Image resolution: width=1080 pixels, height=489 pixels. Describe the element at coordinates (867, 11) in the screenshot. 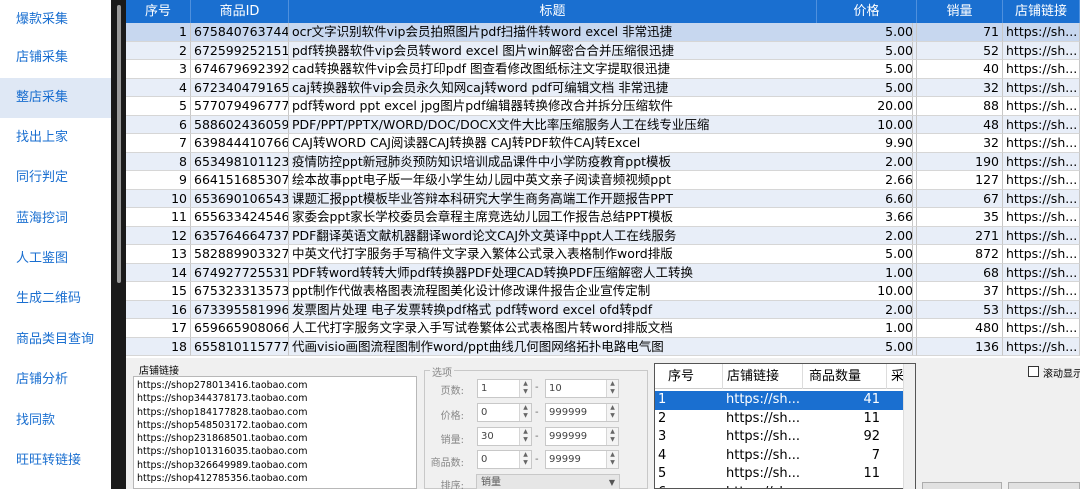

I see `col-header-price: 价格` at that location.